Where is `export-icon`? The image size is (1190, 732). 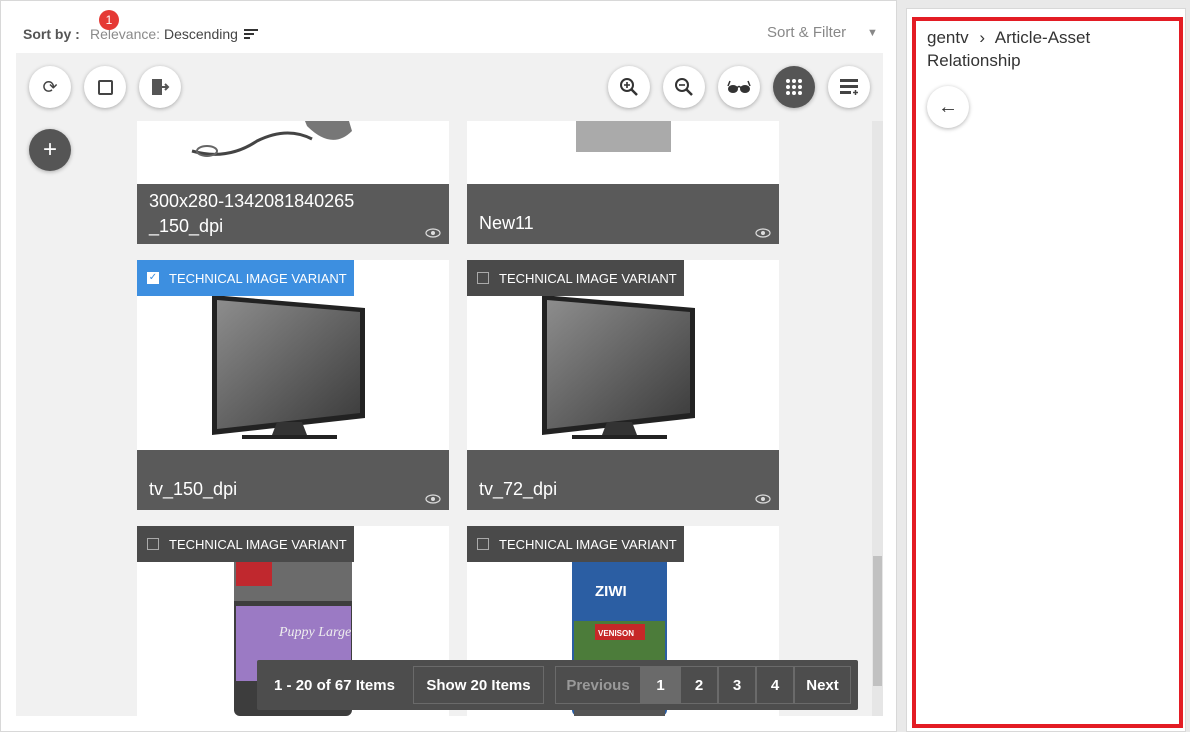
export-icon is located at coordinates (161, 87).